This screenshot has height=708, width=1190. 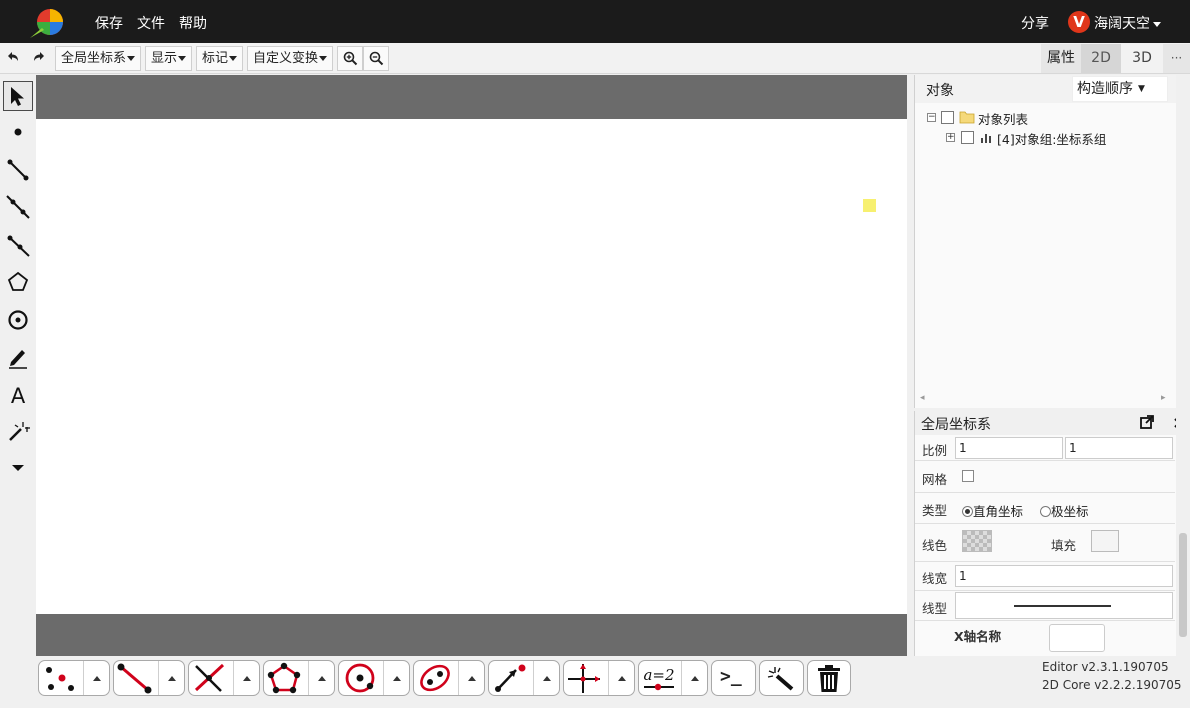 I want to click on right-scrollbar, so click(x=1183, y=365).